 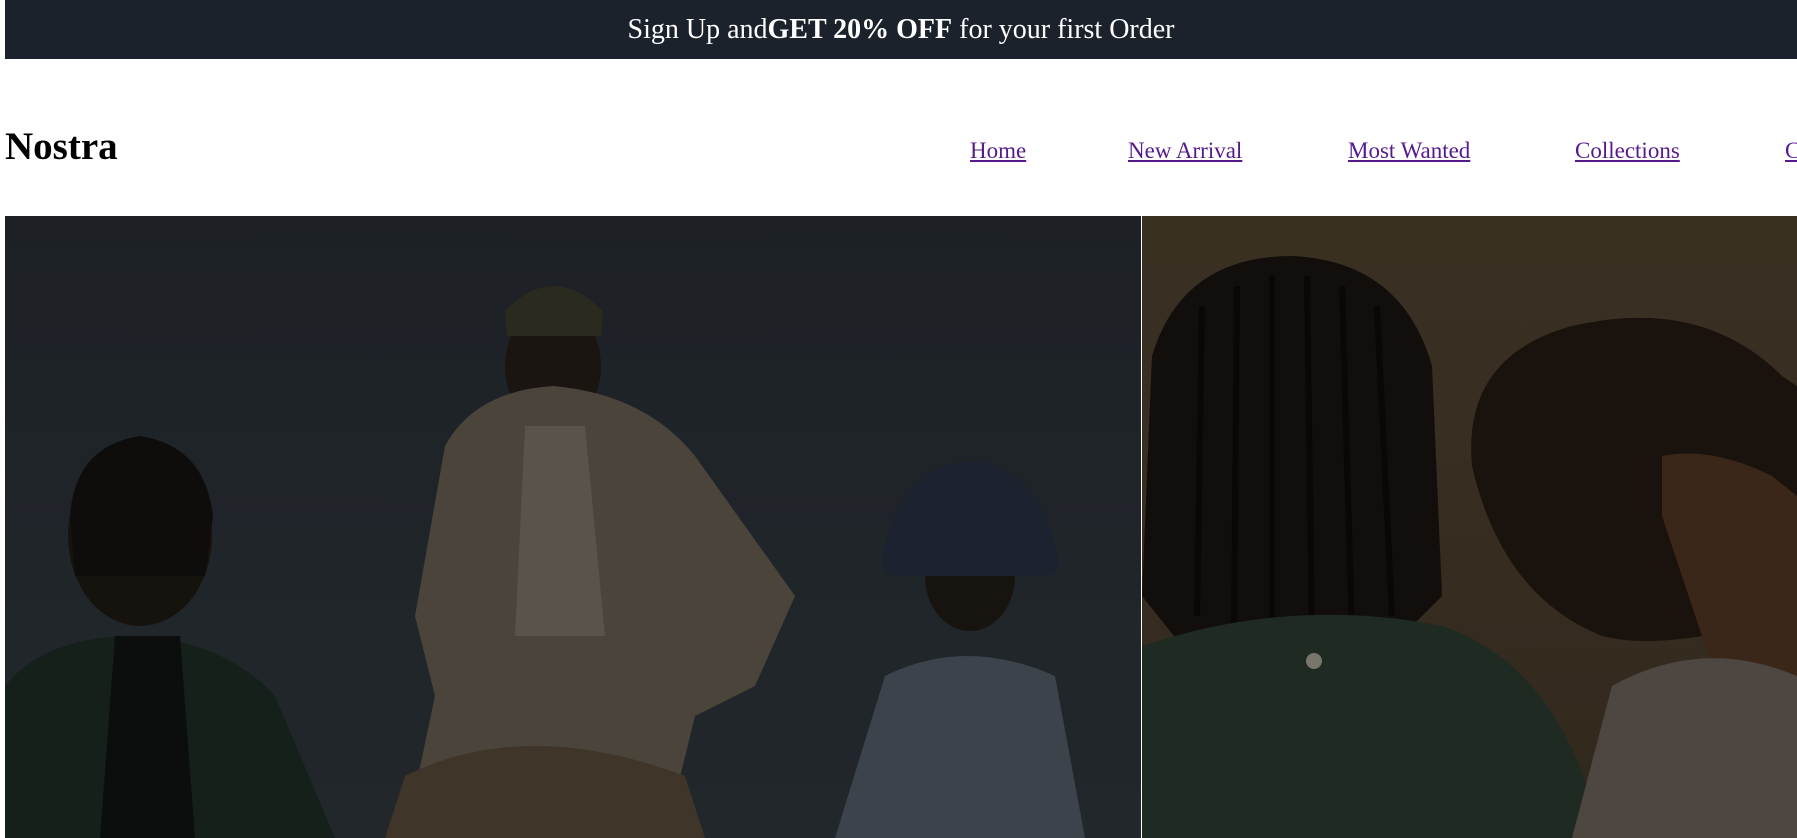 What do you see at coordinates (1063, 29) in the screenshot?
I see `promo-text-after: for your first Order` at bounding box center [1063, 29].